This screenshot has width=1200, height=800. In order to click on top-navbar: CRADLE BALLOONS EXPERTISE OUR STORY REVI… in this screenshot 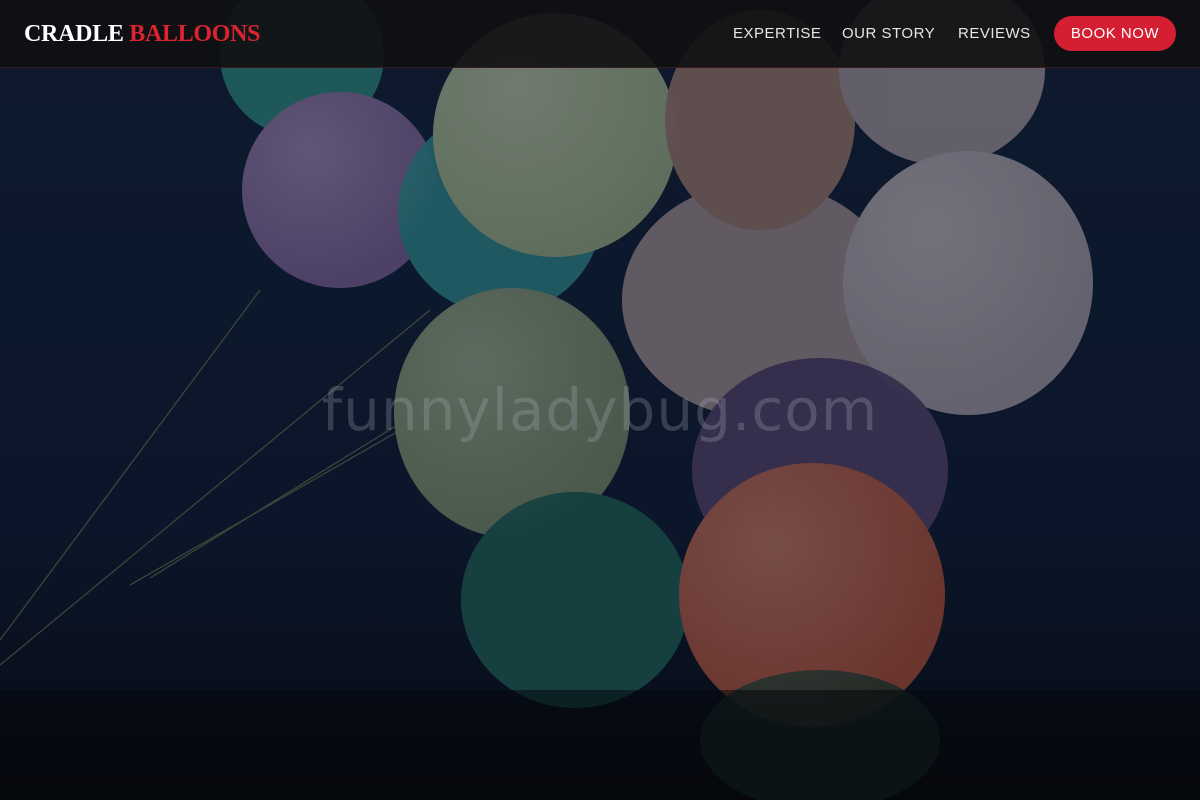, I will do `click(600, 34)`.